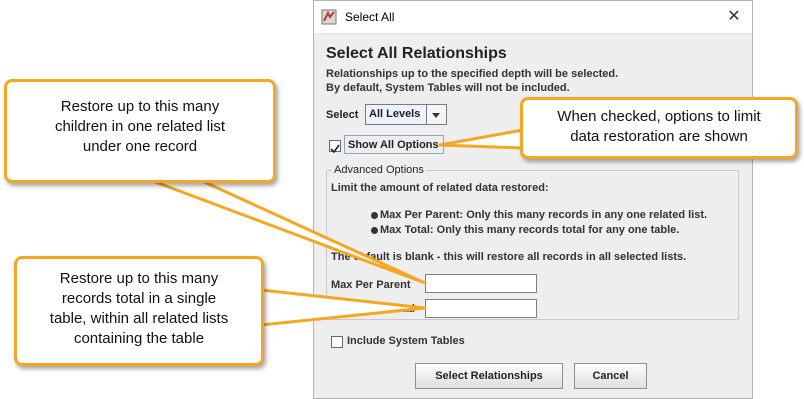 The width and height of the screenshot is (804, 399). What do you see at coordinates (343, 307) in the screenshot?
I see `callout-2-pointer` at bounding box center [343, 307].